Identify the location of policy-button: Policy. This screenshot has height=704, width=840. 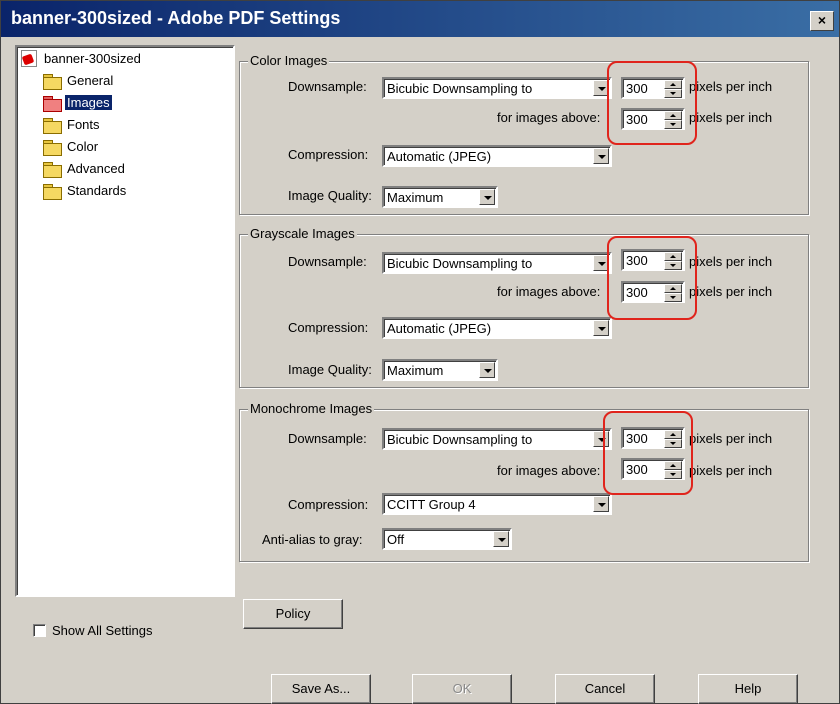
(293, 614).